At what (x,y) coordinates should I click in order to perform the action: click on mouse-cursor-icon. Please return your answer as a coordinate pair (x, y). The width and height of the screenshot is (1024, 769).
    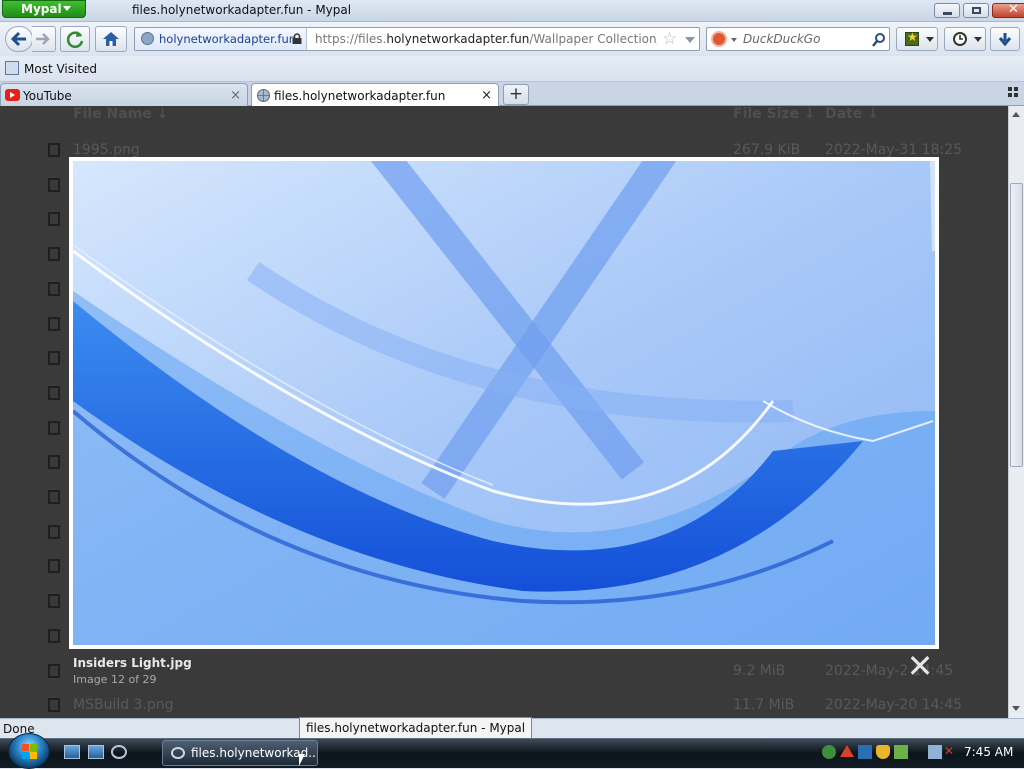
    Looking at the image, I should click on (302, 760).